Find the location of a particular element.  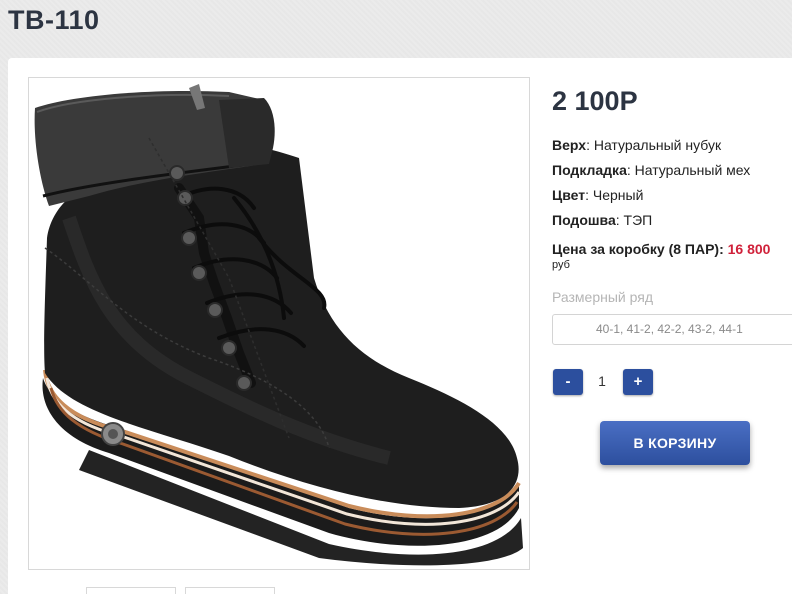

spec-color: Цвет: Черный is located at coordinates (597, 195).